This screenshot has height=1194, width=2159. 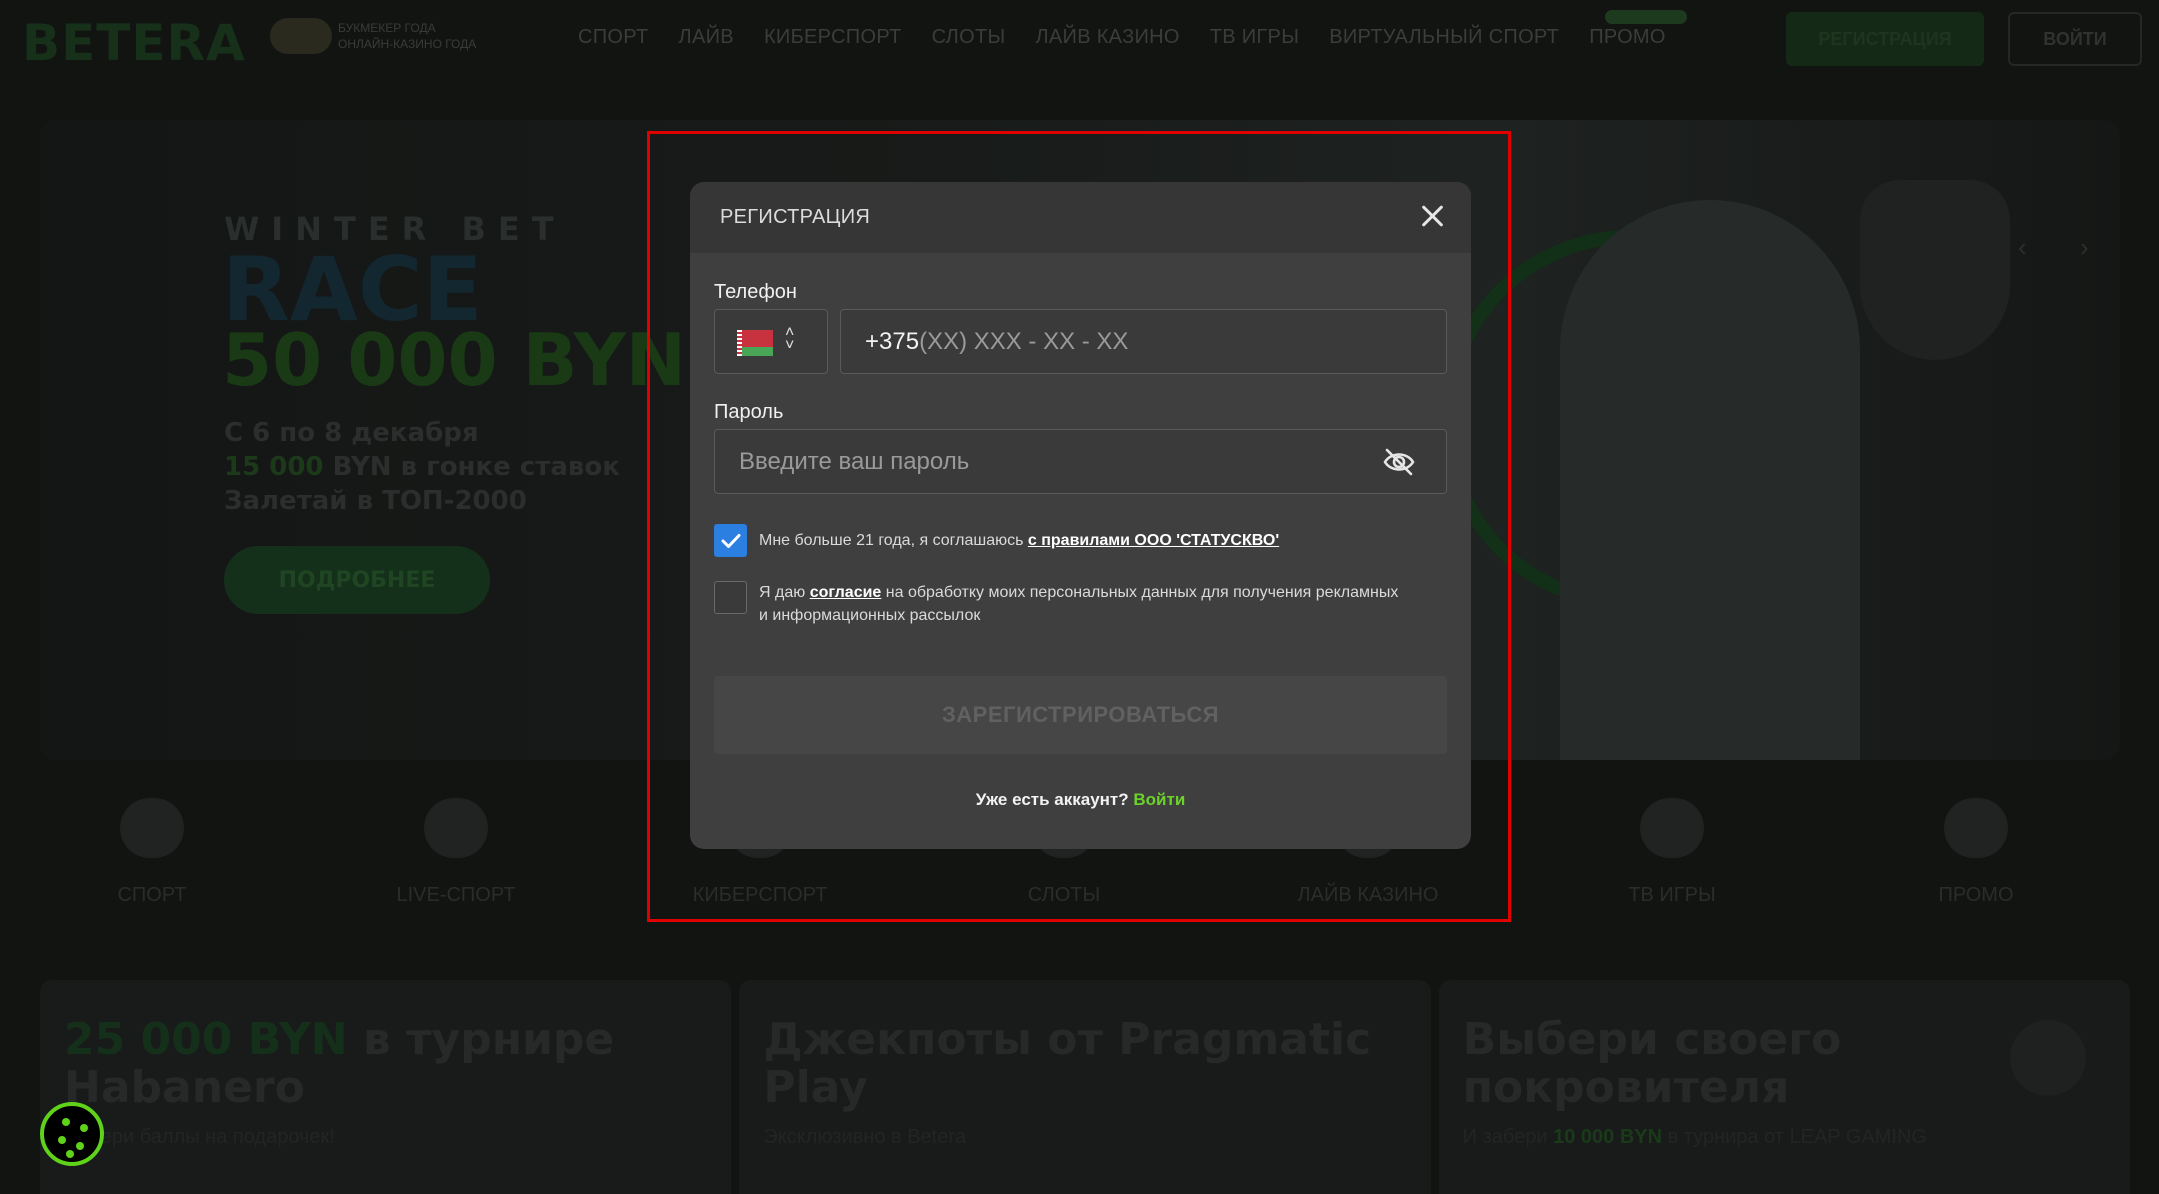 What do you see at coordinates (1710, 480) in the screenshot?
I see `hero-person-image` at bounding box center [1710, 480].